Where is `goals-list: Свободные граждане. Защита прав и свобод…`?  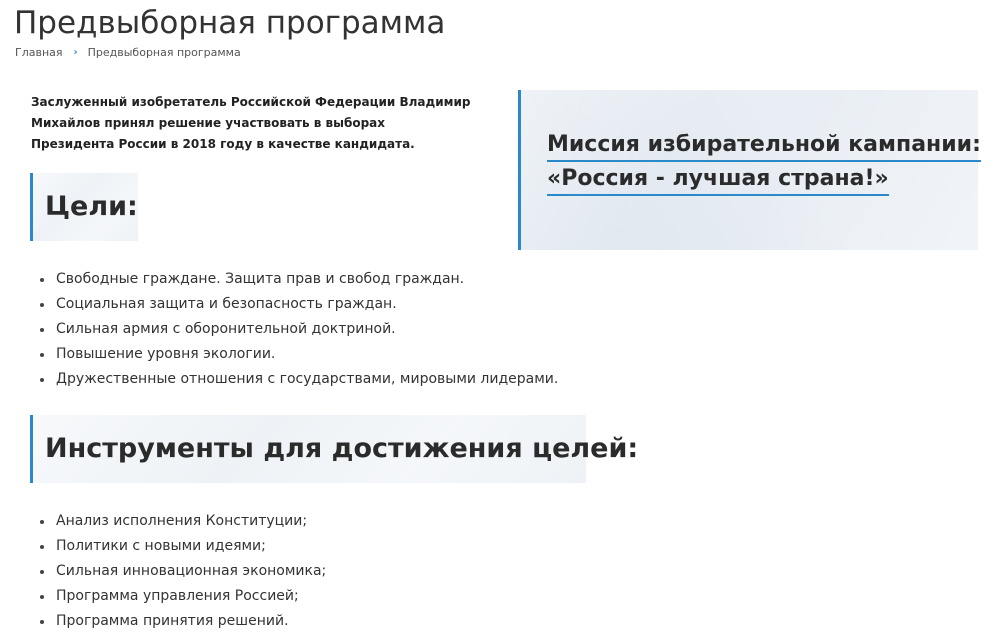 goals-list: Свободные граждане. Защита прав и свобод… is located at coordinates (299, 329).